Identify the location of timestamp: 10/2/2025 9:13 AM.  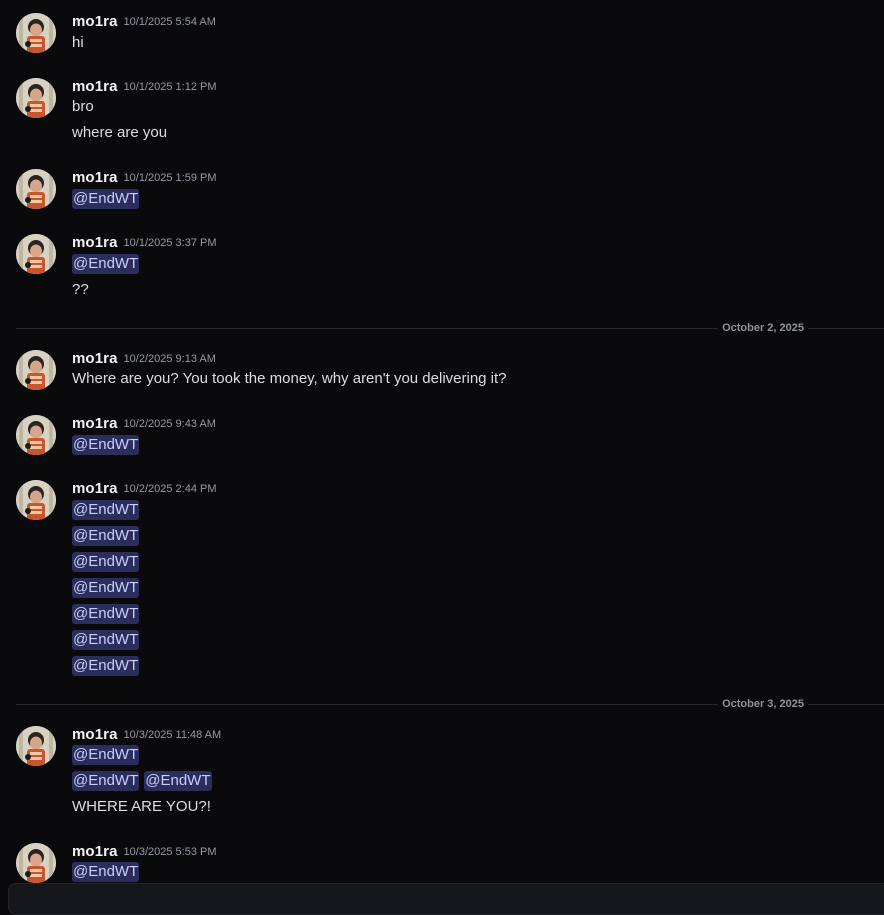
(169, 359).